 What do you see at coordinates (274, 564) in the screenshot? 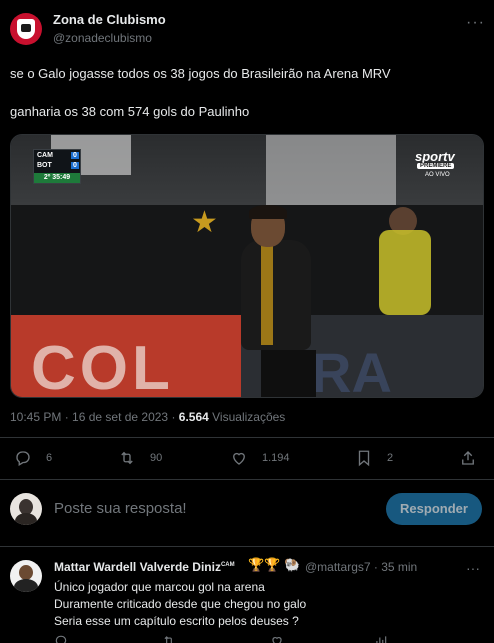
I see `reply-author-emojis: 🏆🏆 🐏` at bounding box center [274, 564].